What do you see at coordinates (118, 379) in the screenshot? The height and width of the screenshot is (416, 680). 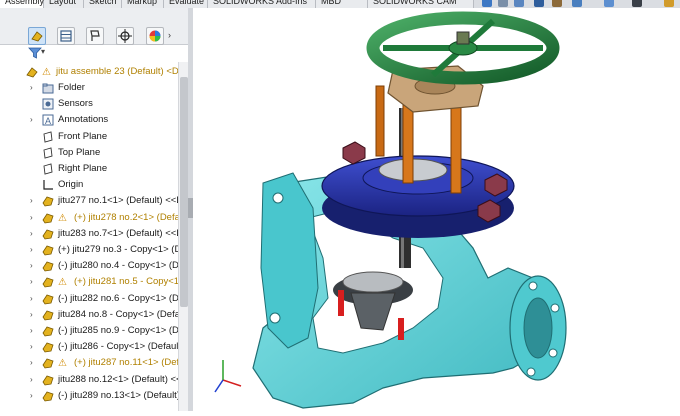 I see `tree-item-label: jitu288 no.12<1> (Default) <<D` at bounding box center [118, 379].